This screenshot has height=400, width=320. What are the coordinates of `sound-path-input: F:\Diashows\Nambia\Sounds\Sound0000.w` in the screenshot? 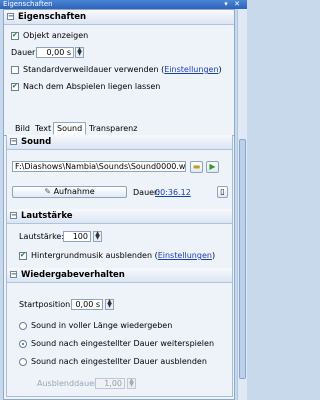 It's located at (99, 166).